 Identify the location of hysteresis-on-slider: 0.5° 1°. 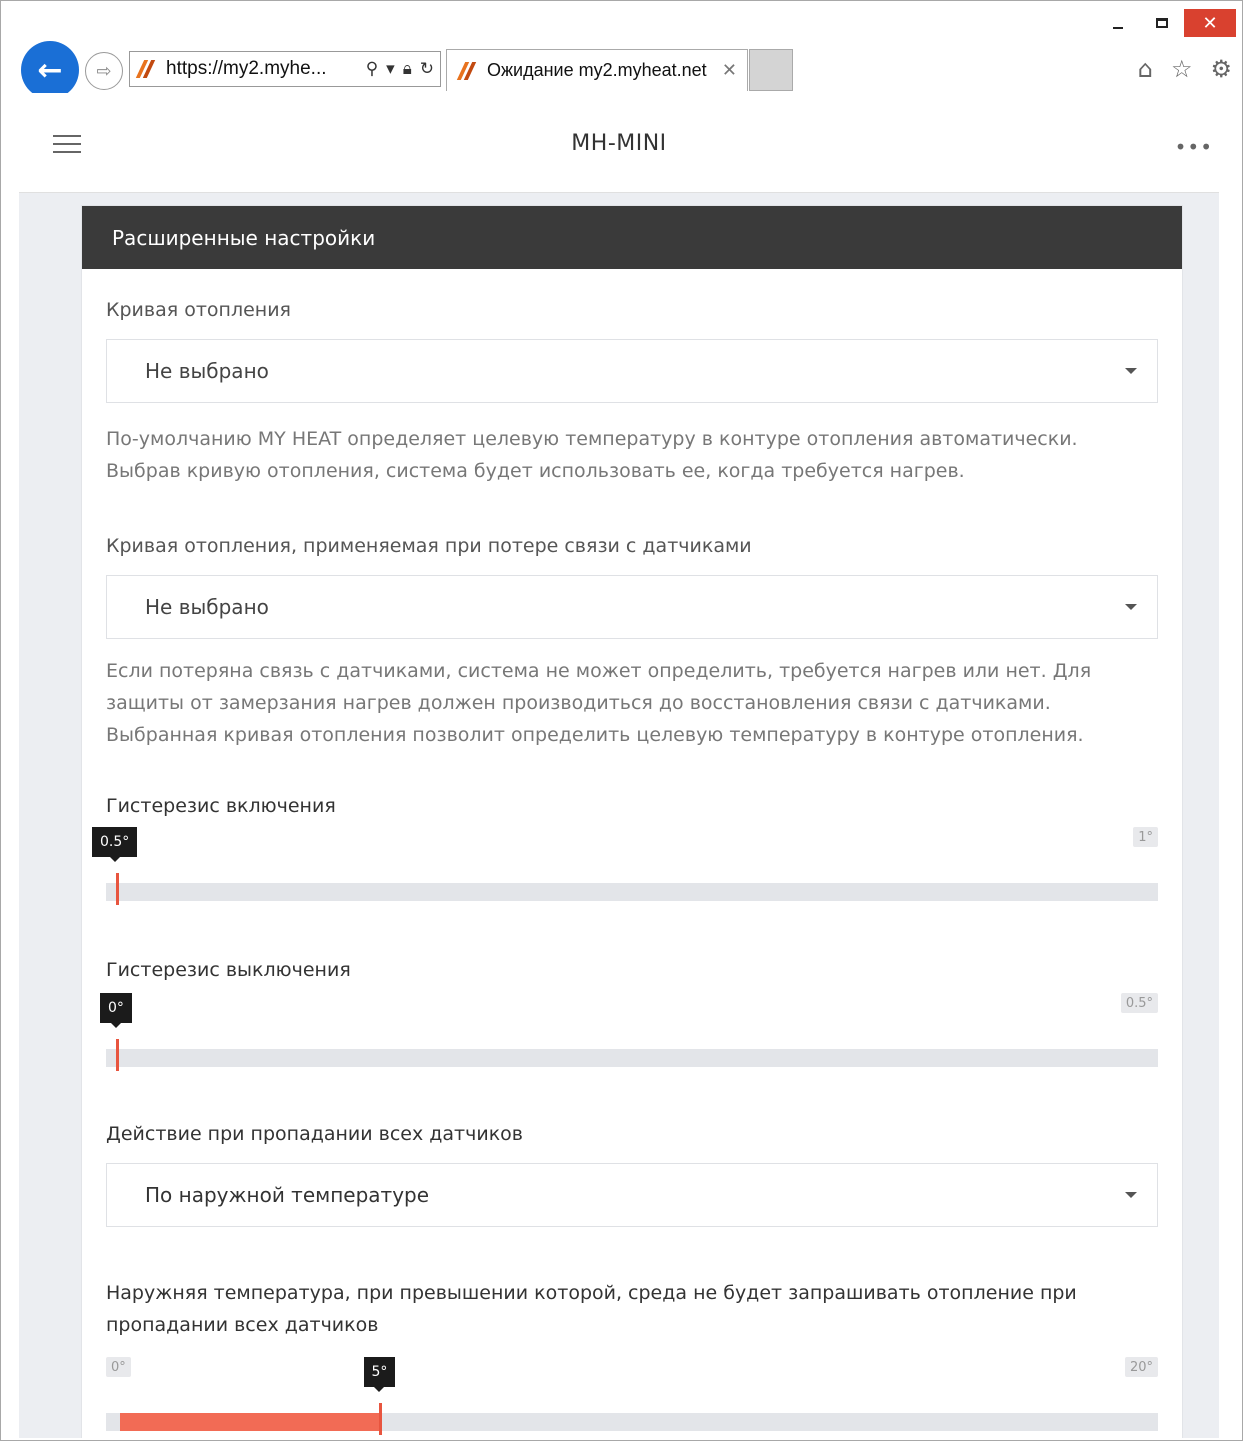
(625, 872).